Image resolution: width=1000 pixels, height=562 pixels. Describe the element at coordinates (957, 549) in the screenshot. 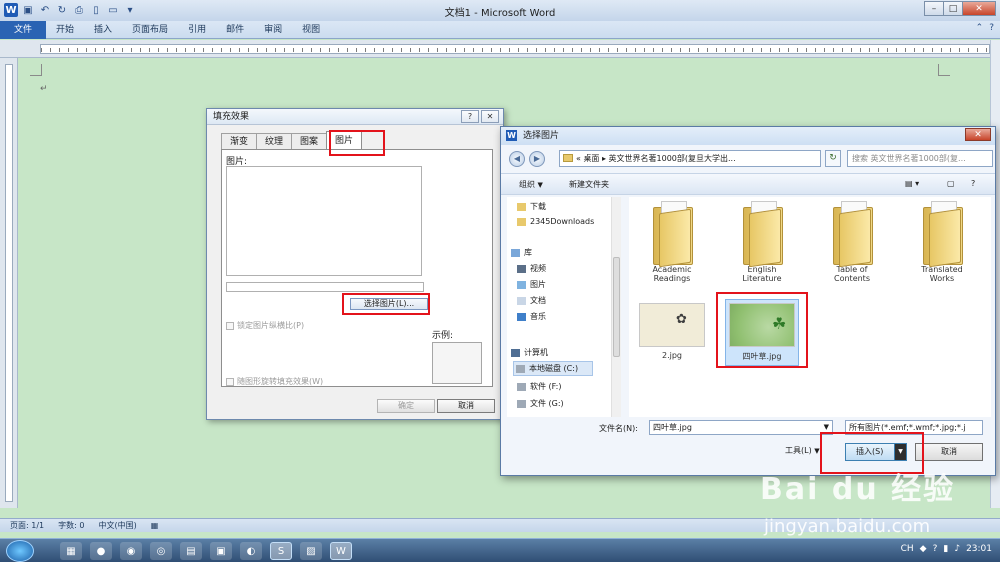

I see `volume-icon: ♪` at that location.